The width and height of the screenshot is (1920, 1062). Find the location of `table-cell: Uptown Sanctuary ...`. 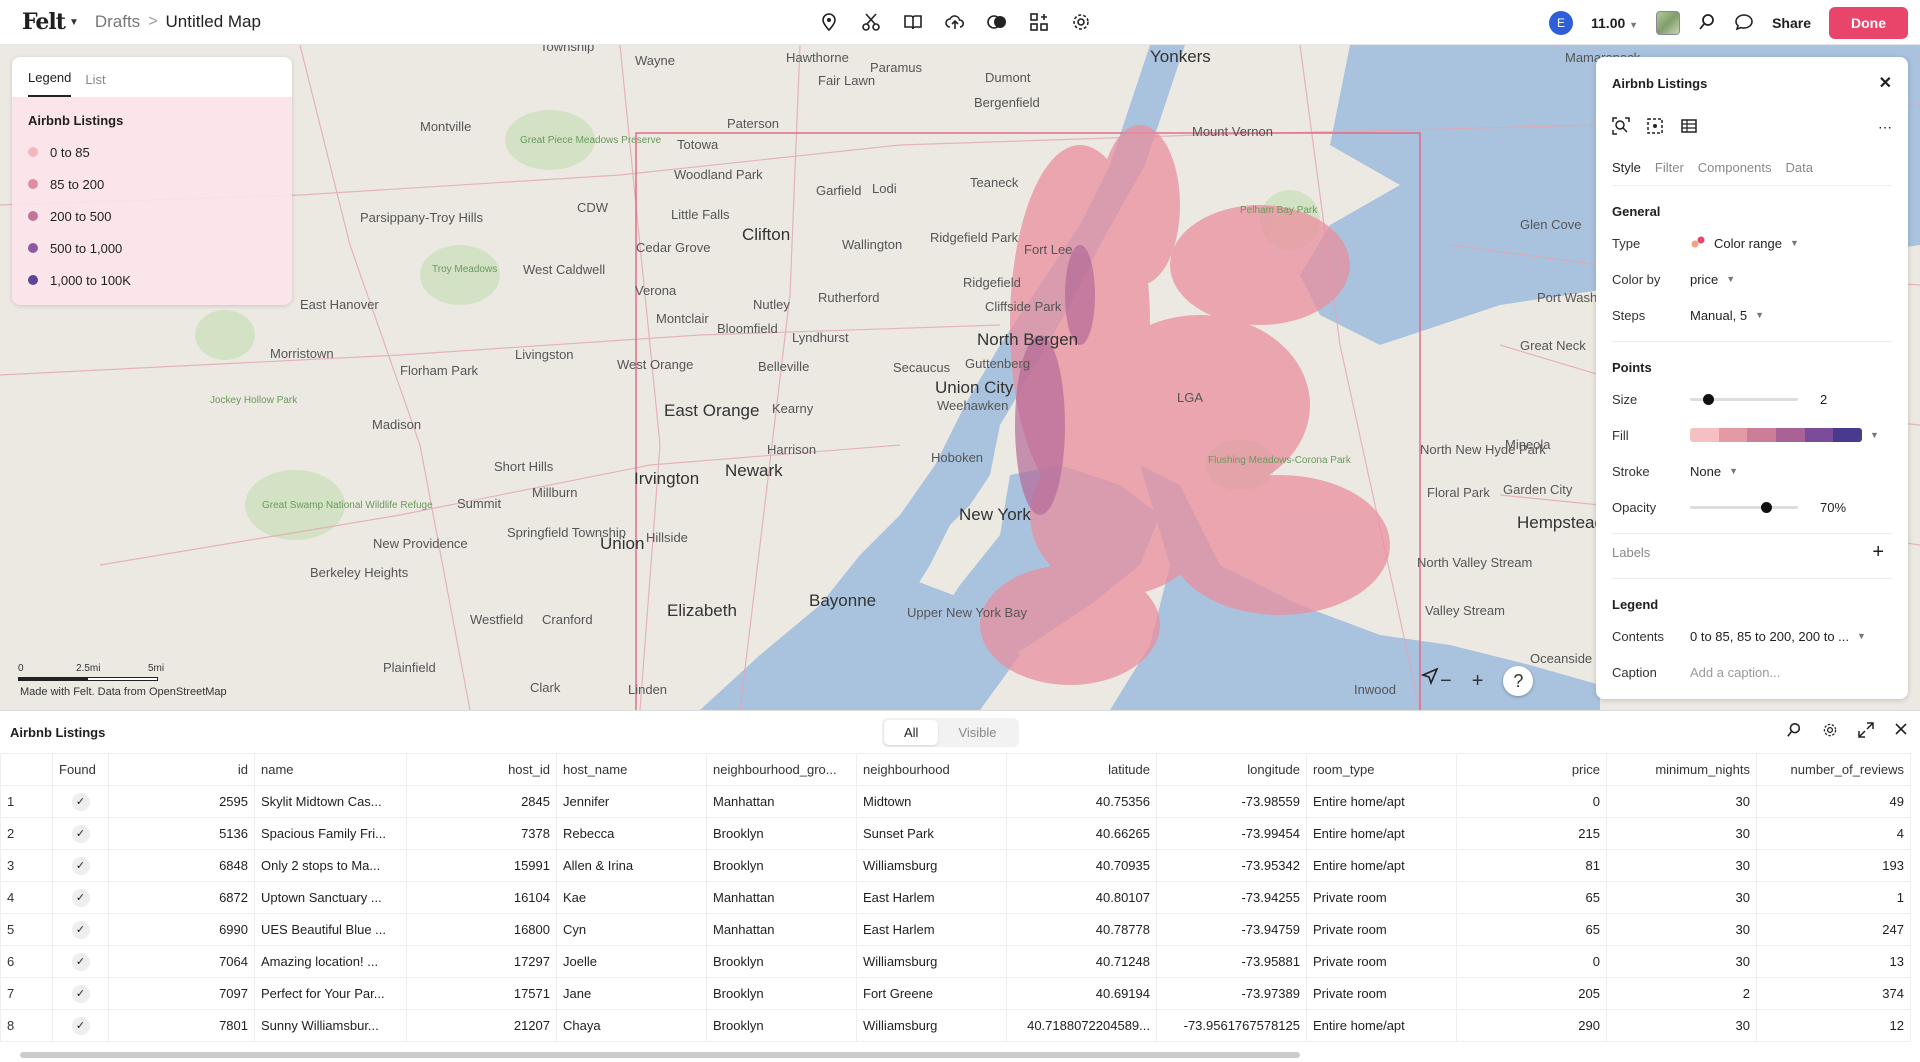

table-cell: Uptown Sanctuary ... is located at coordinates (330, 897).